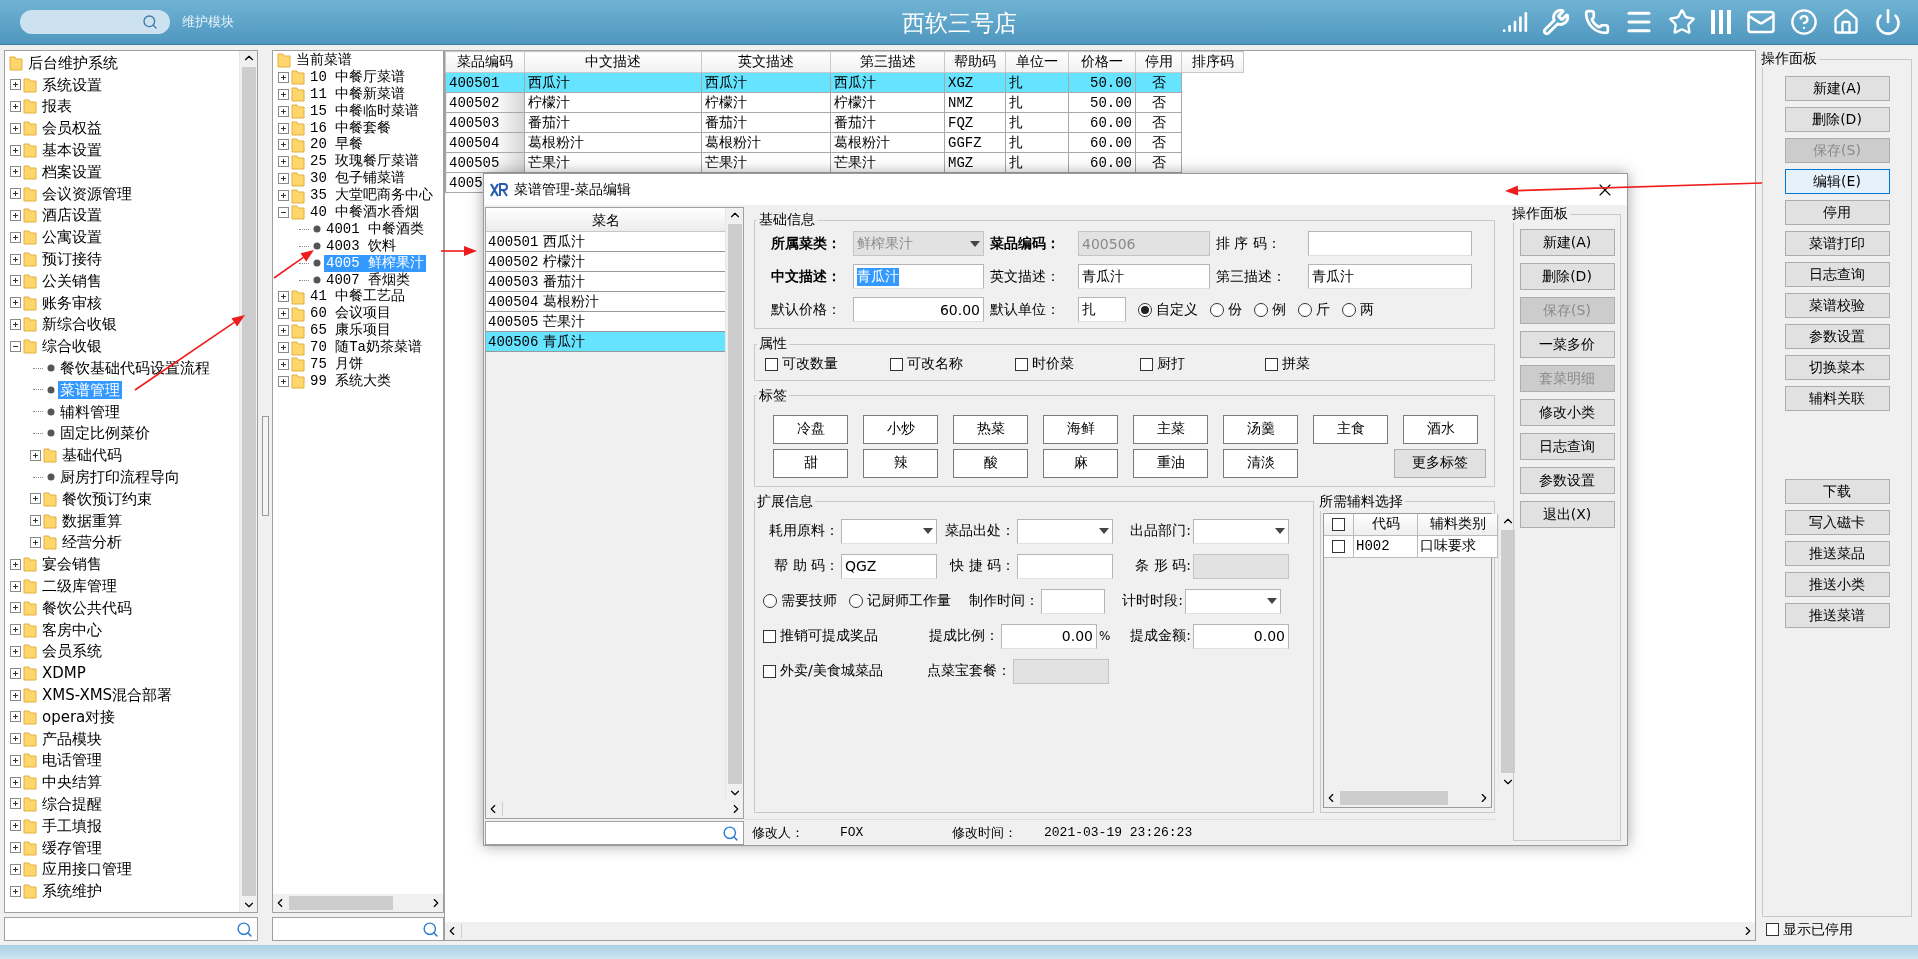 This screenshot has height=959, width=1918. Describe the element at coordinates (605, 262) in the screenshot. I see `list-item: 400502 柠檬汁` at that location.